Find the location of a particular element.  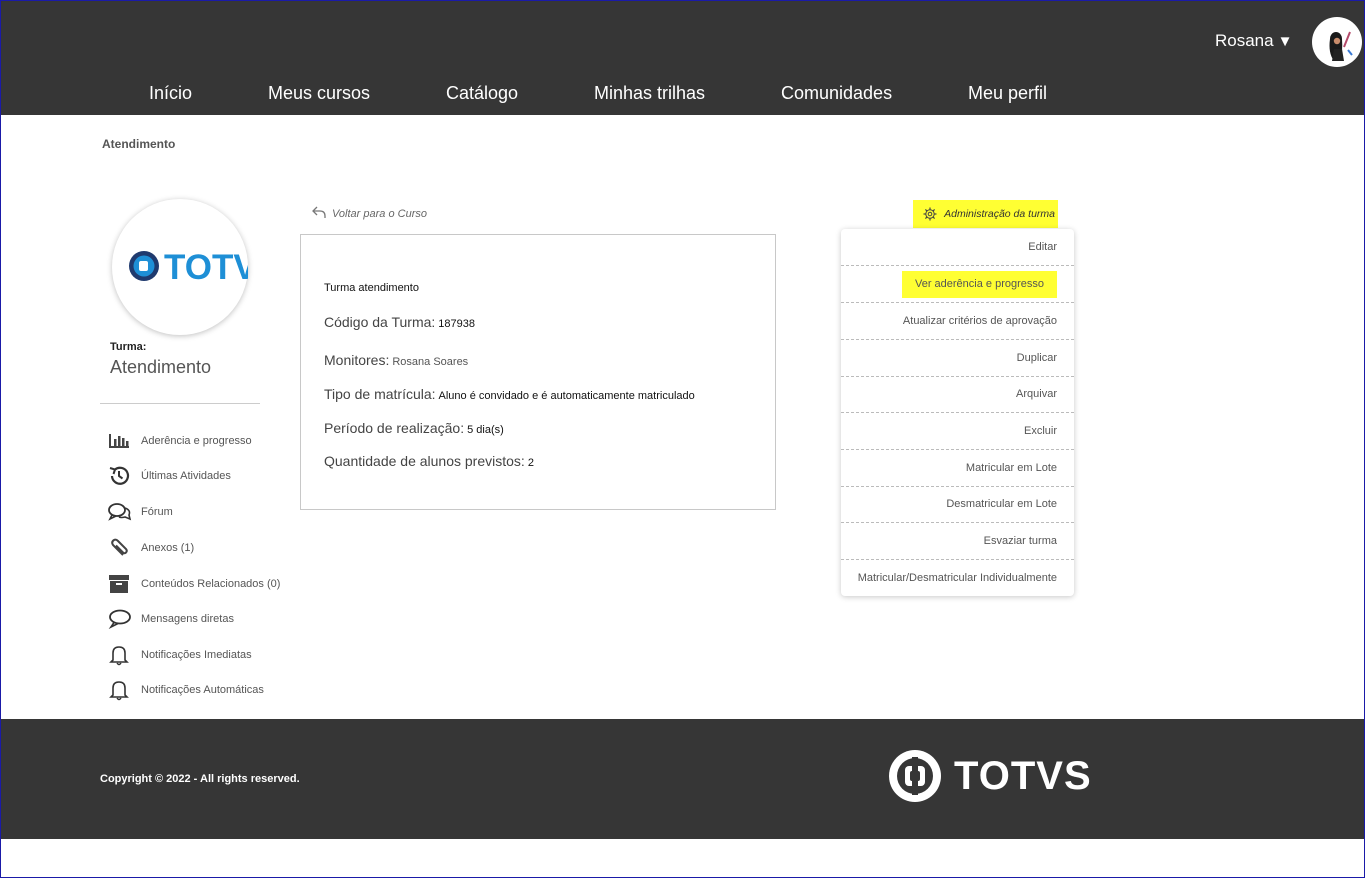

menu-item-excluir: Excluir is located at coordinates (957, 431).